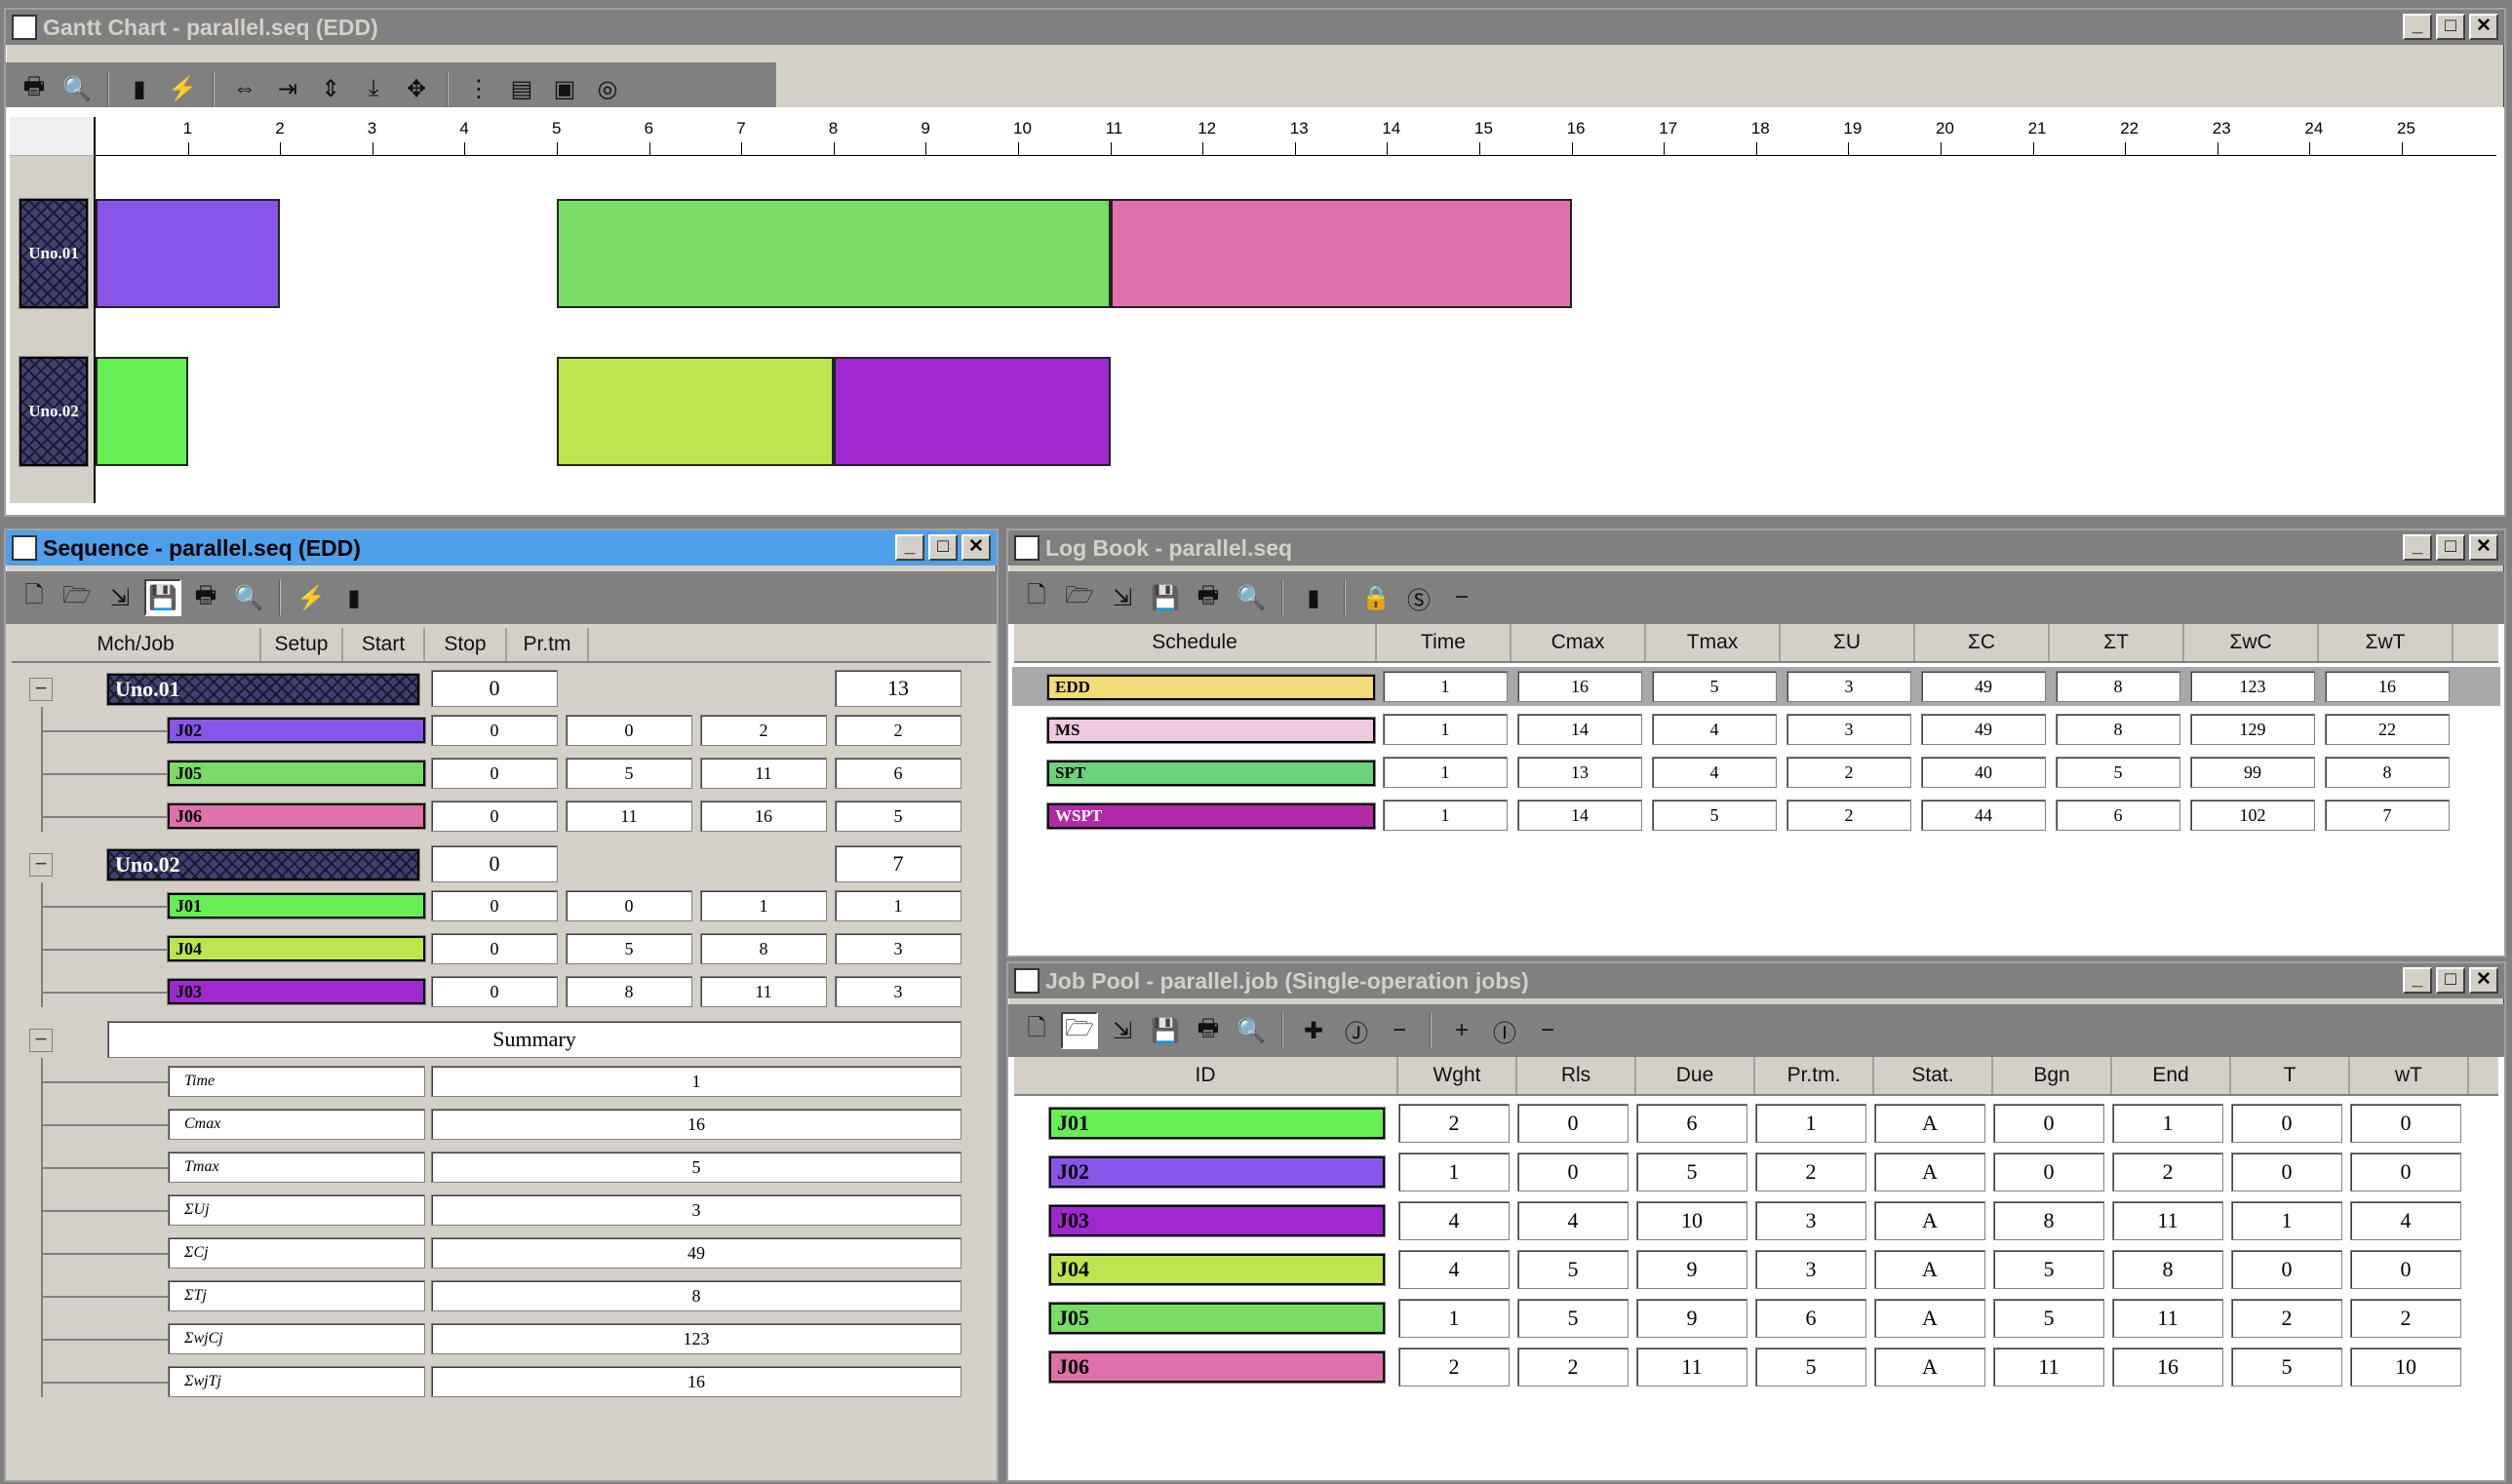 The height and width of the screenshot is (1484, 2512). I want to click on column-header: Schedule, so click(1195, 642).